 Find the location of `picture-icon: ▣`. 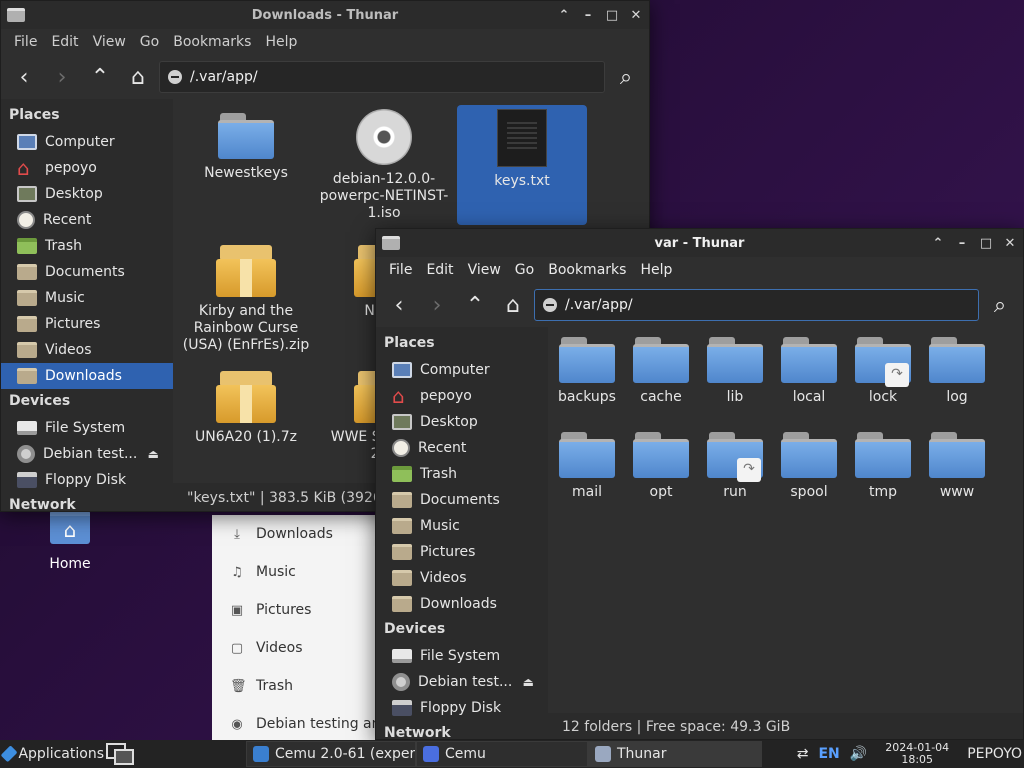

picture-icon: ▣ is located at coordinates (237, 610).